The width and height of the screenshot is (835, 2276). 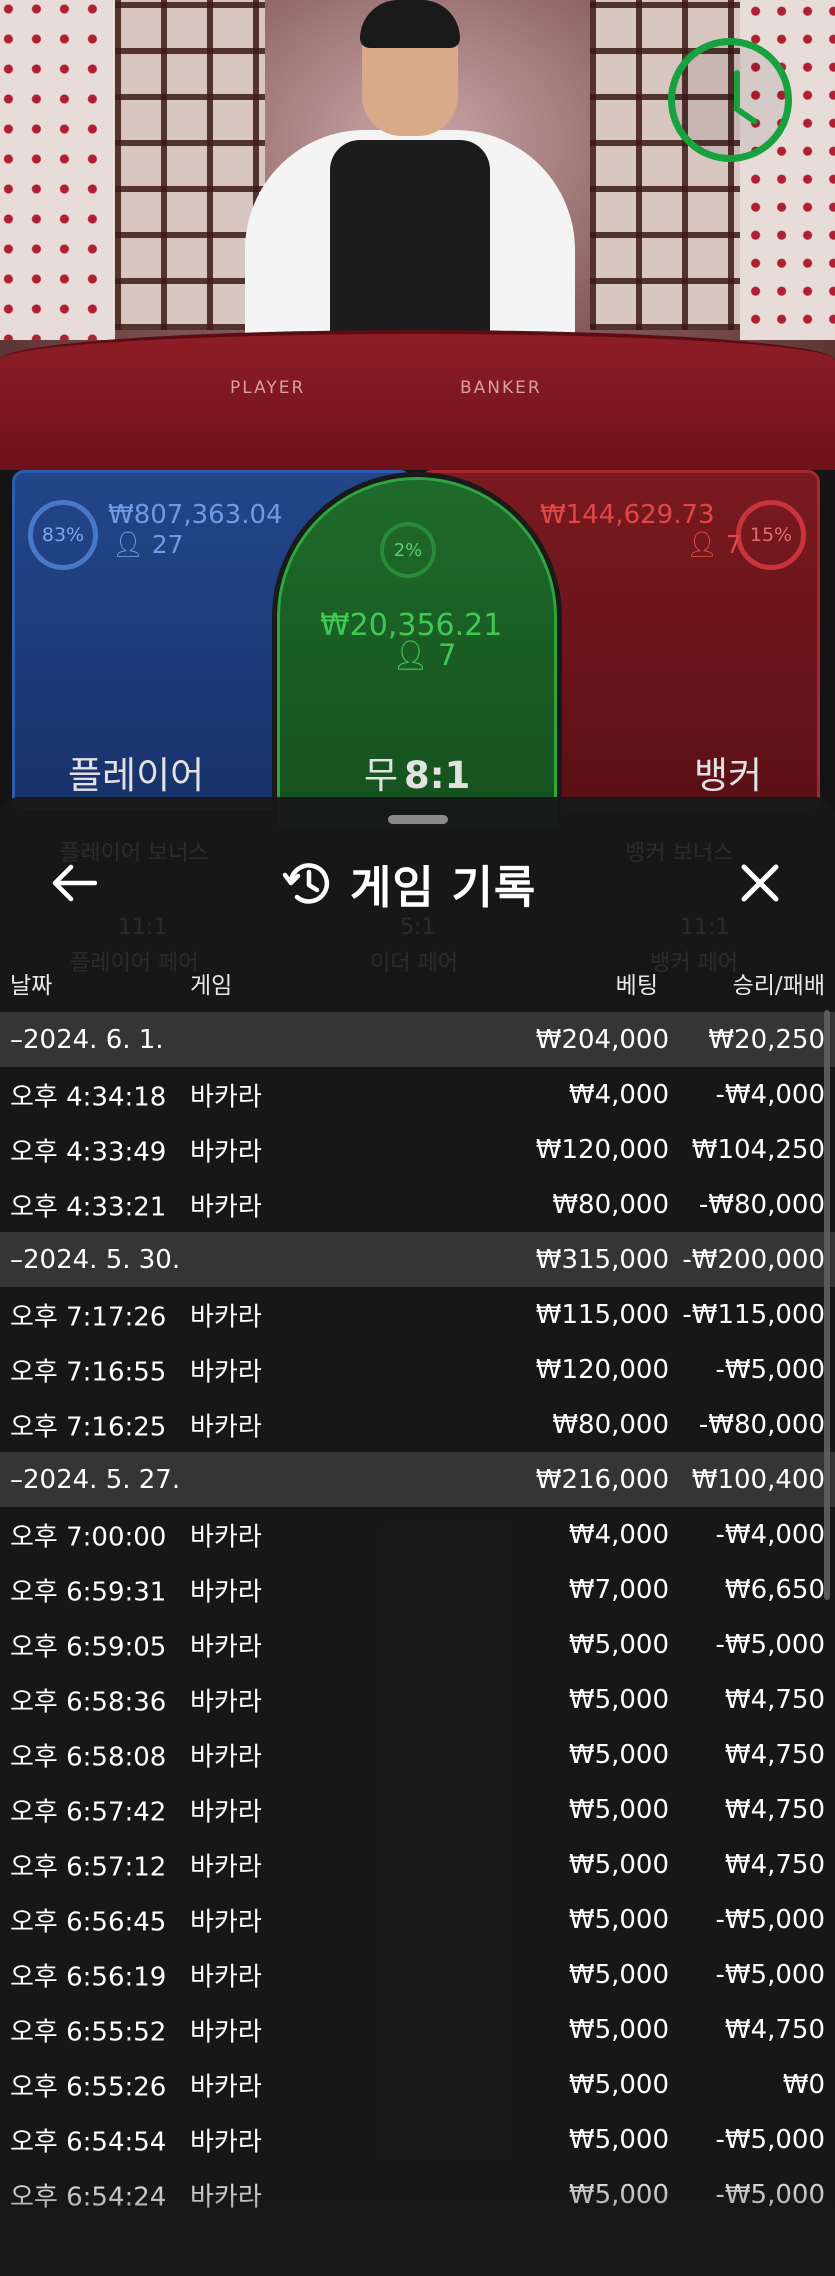 What do you see at coordinates (95, 1259) in the screenshot?
I see `group-date: –2024. 5. 30.` at bounding box center [95, 1259].